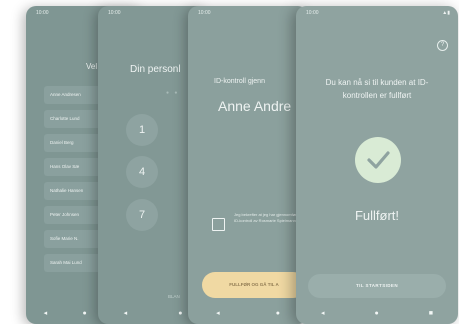  I want to click on skip-link: BLAN, so click(174, 296).